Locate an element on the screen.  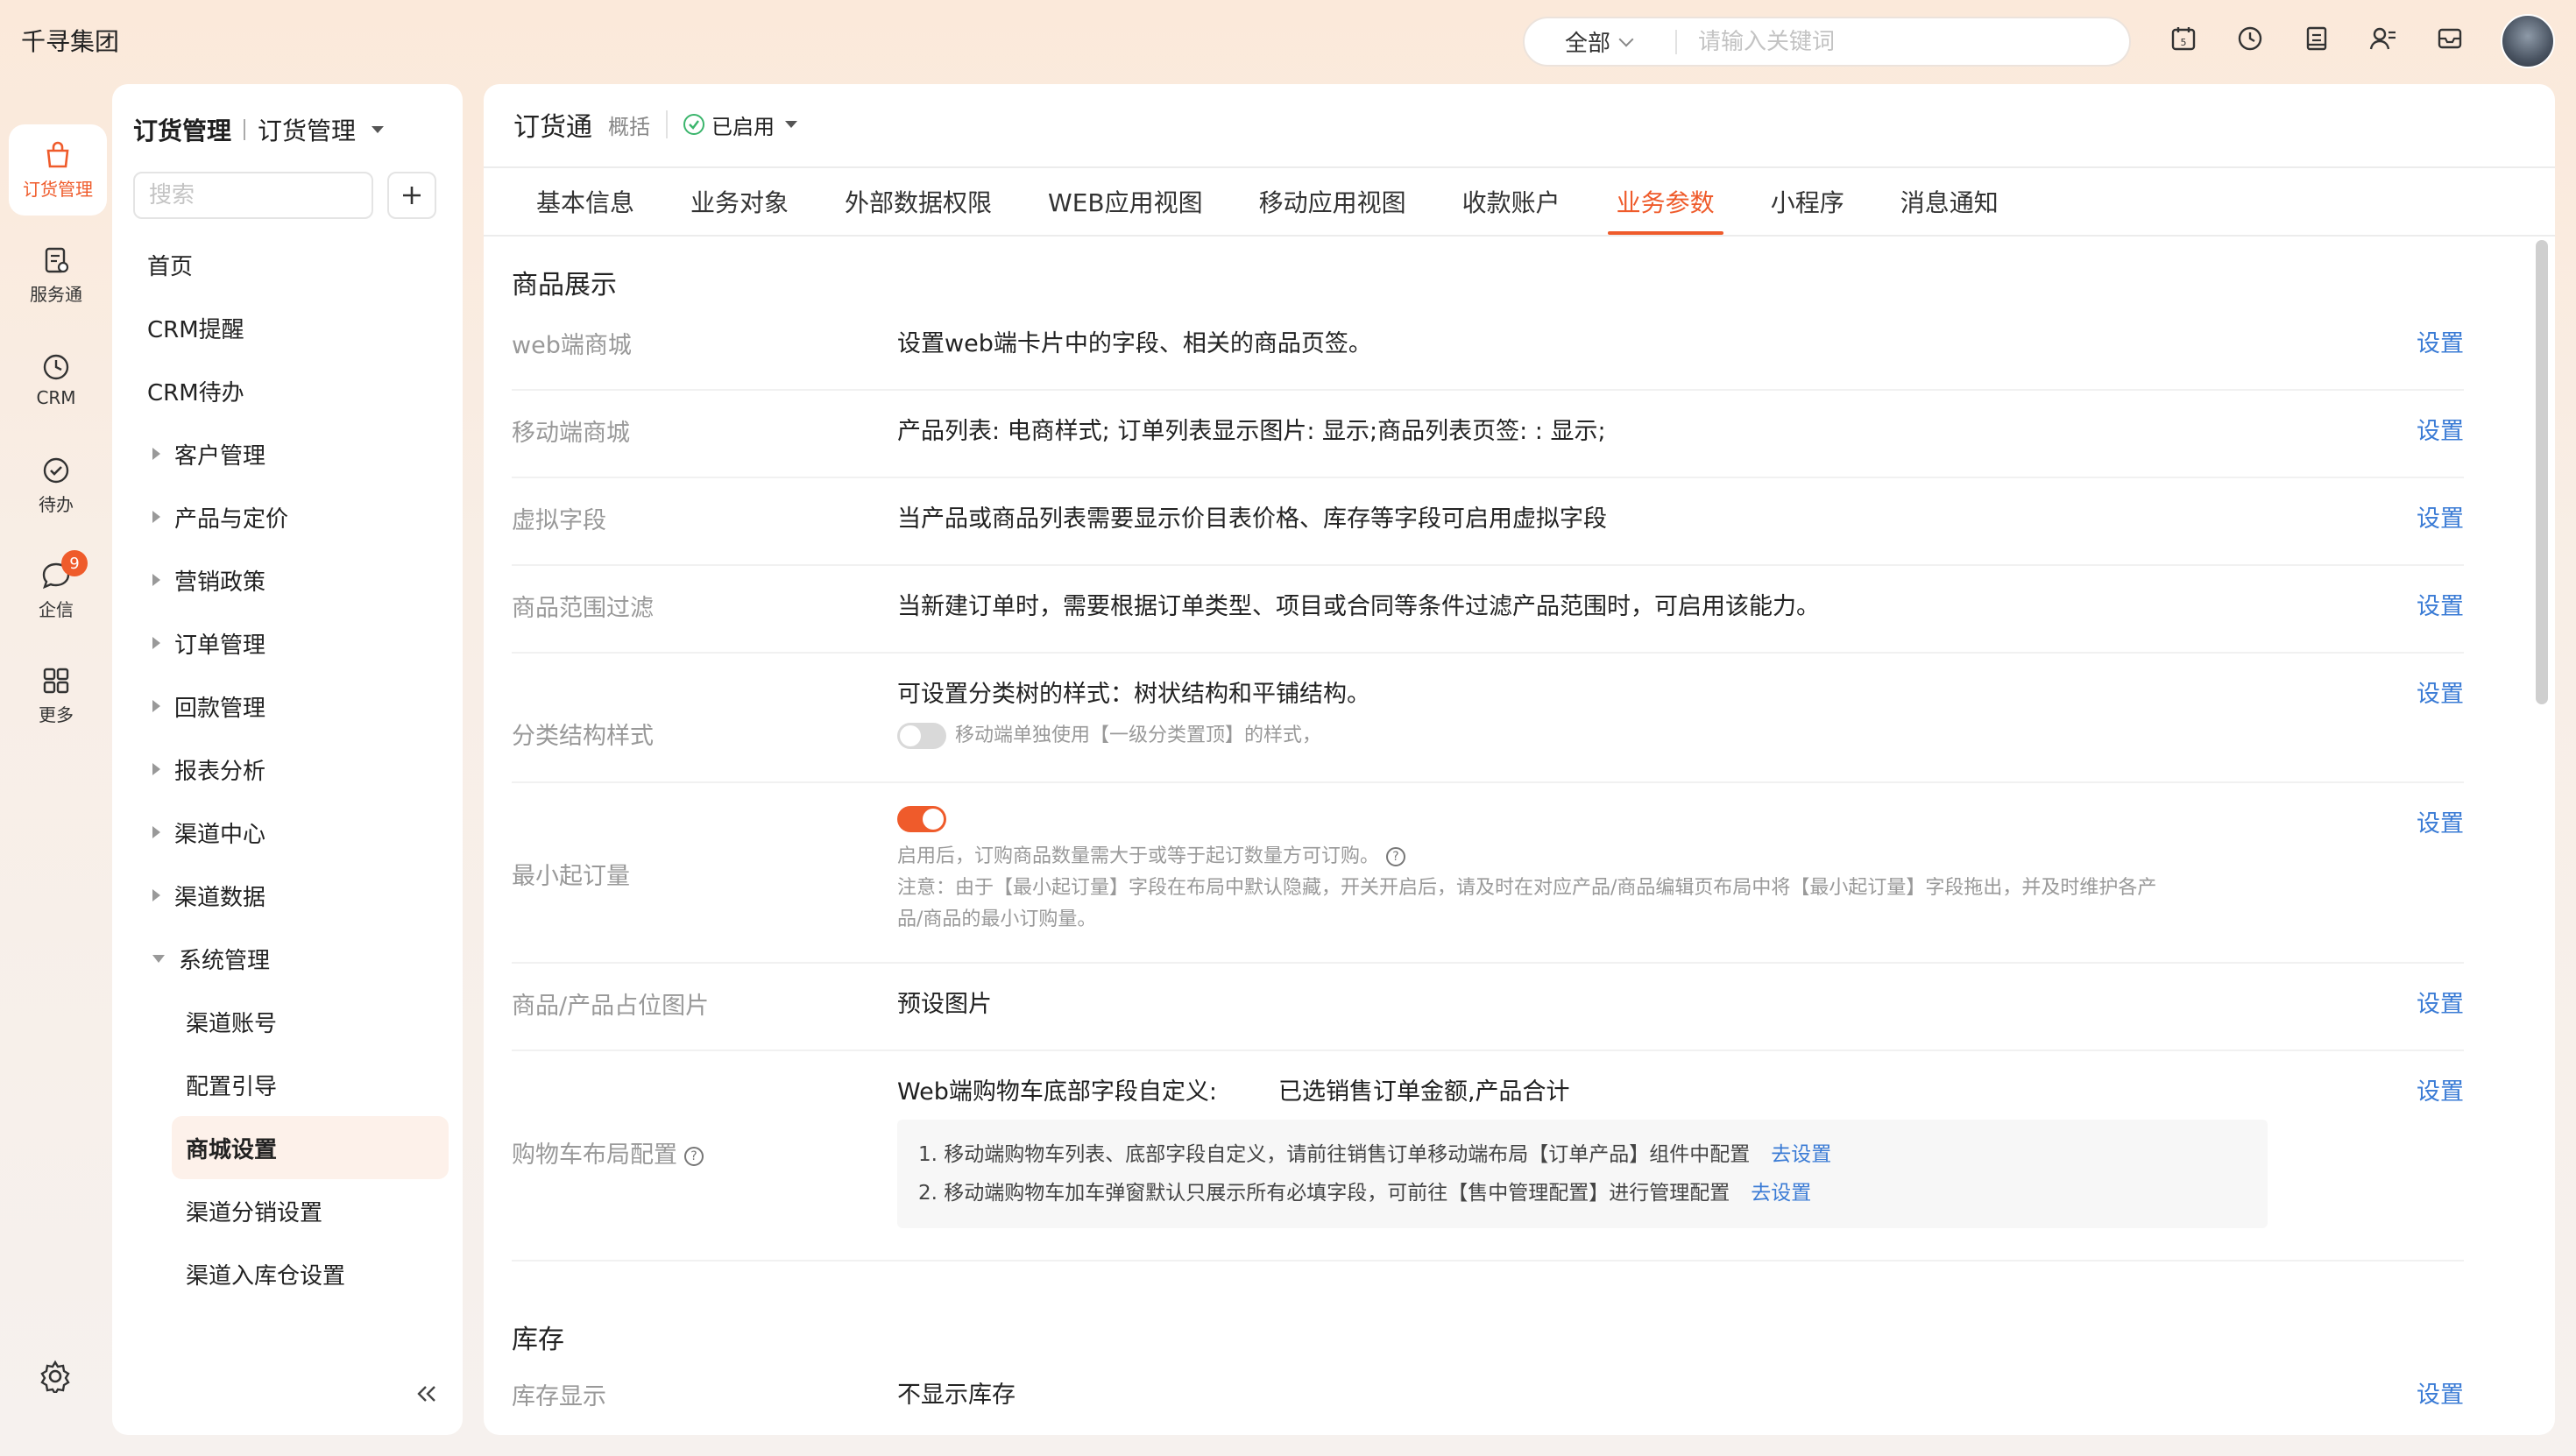
tab-business-params: 业务参数 is located at coordinates (1666, 201).